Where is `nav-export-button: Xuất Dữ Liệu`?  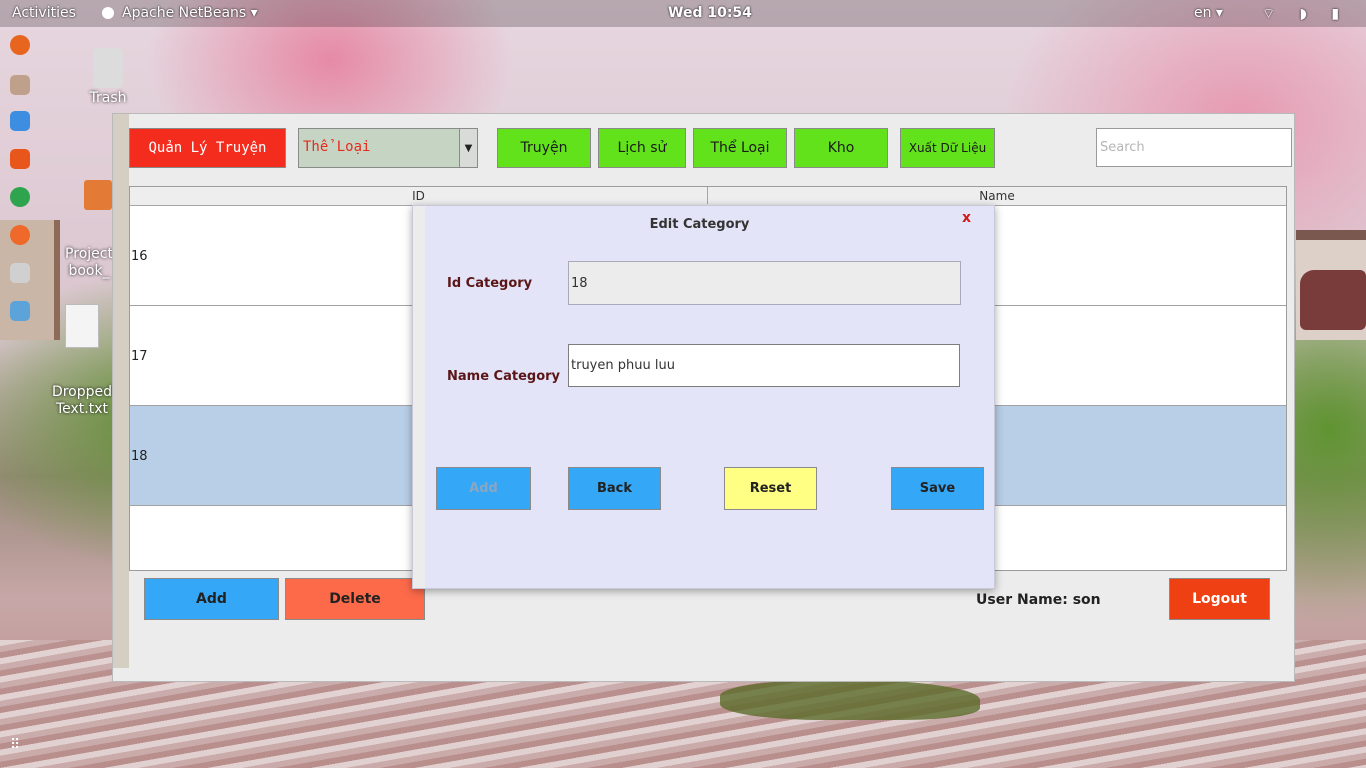 nav-export-button: Xuất Dữ Liệu is located at coordinates (947, 148).